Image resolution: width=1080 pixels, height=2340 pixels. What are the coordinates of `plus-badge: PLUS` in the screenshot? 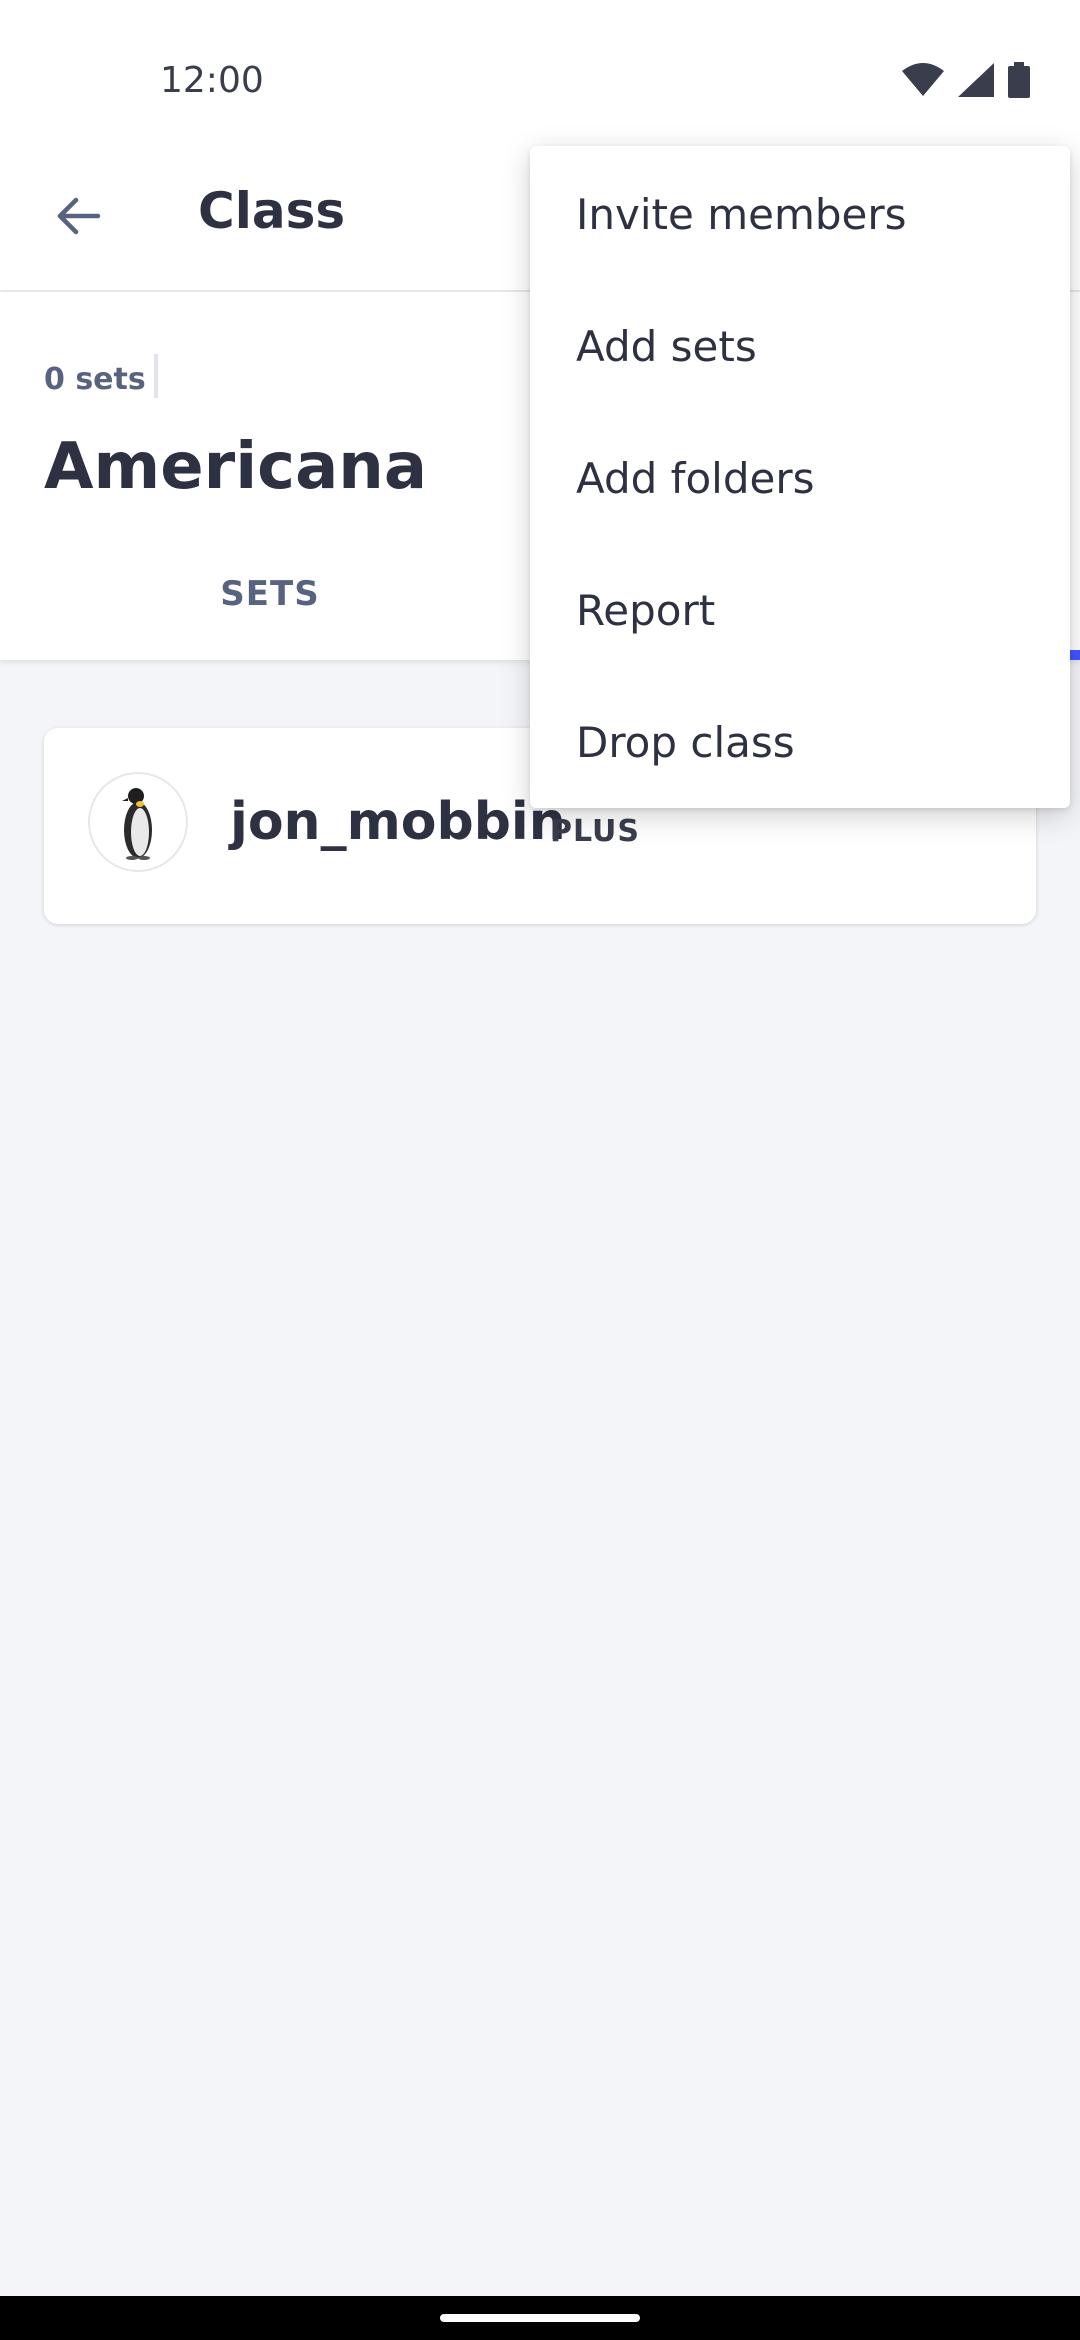 It's located at (595, 831).